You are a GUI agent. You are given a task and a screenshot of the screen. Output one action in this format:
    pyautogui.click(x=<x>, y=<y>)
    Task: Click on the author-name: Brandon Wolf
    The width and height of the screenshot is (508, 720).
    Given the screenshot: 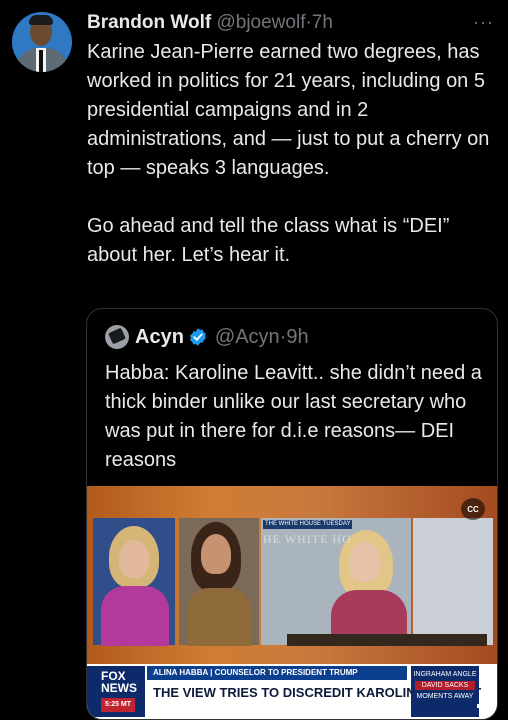 What is the action you would take?
    pyautogui.click(x=149, y=22)
    